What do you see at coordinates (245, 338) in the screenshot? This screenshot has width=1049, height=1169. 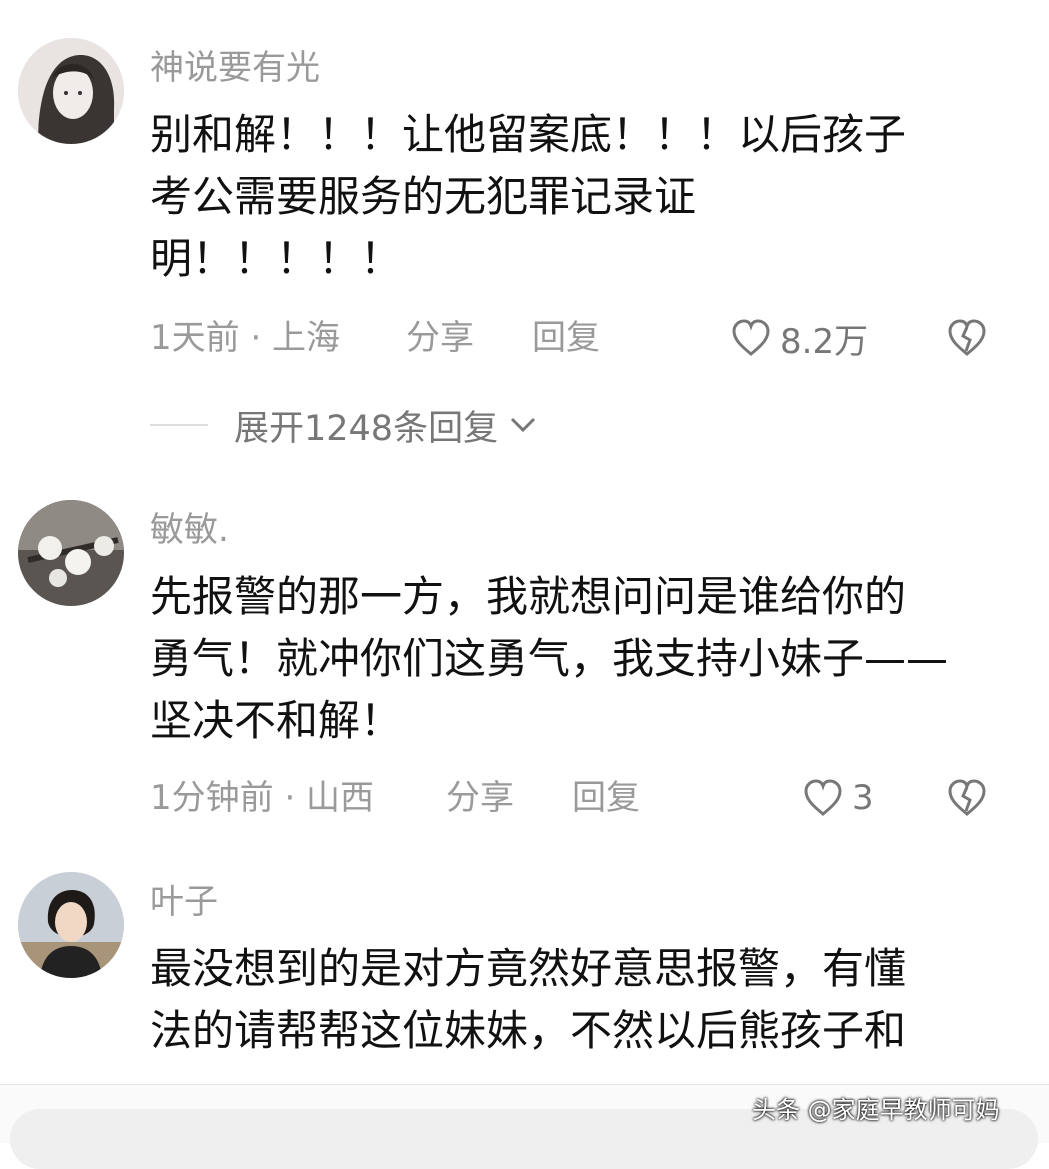 I see `time-location: 1天前 · 上海` at bounding box center [245, 338].